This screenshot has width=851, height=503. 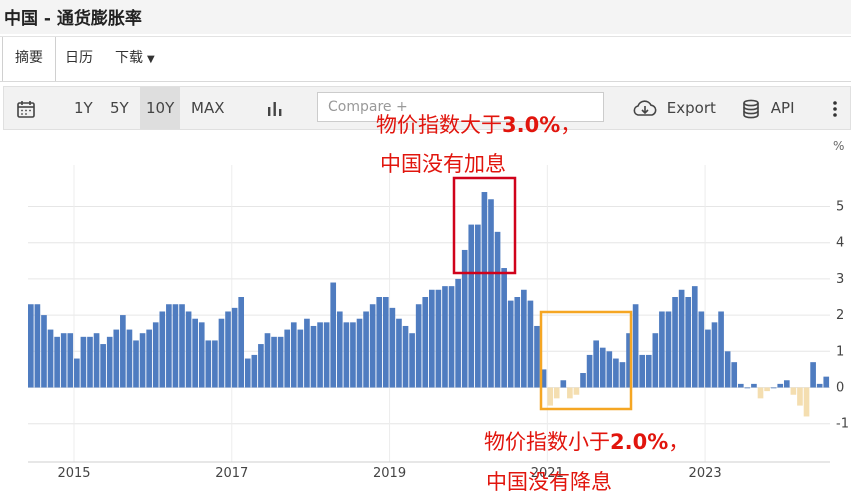 What do you see at coordinates (119, 108) in the screenshot?
I see `range-5y-button: 5Y` at bounding box center [119, 108].